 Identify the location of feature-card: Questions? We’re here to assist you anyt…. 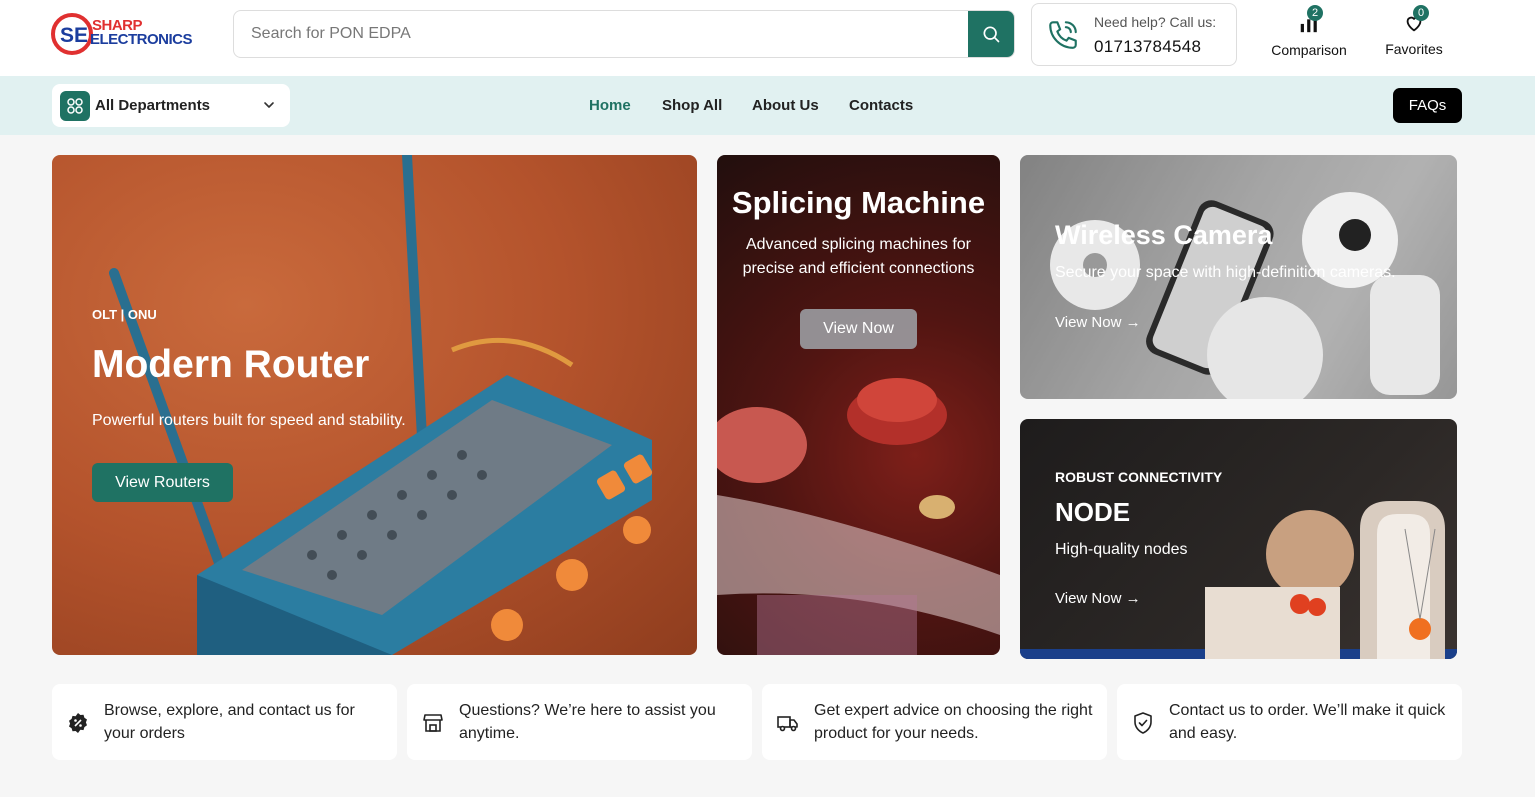
(579, 722).